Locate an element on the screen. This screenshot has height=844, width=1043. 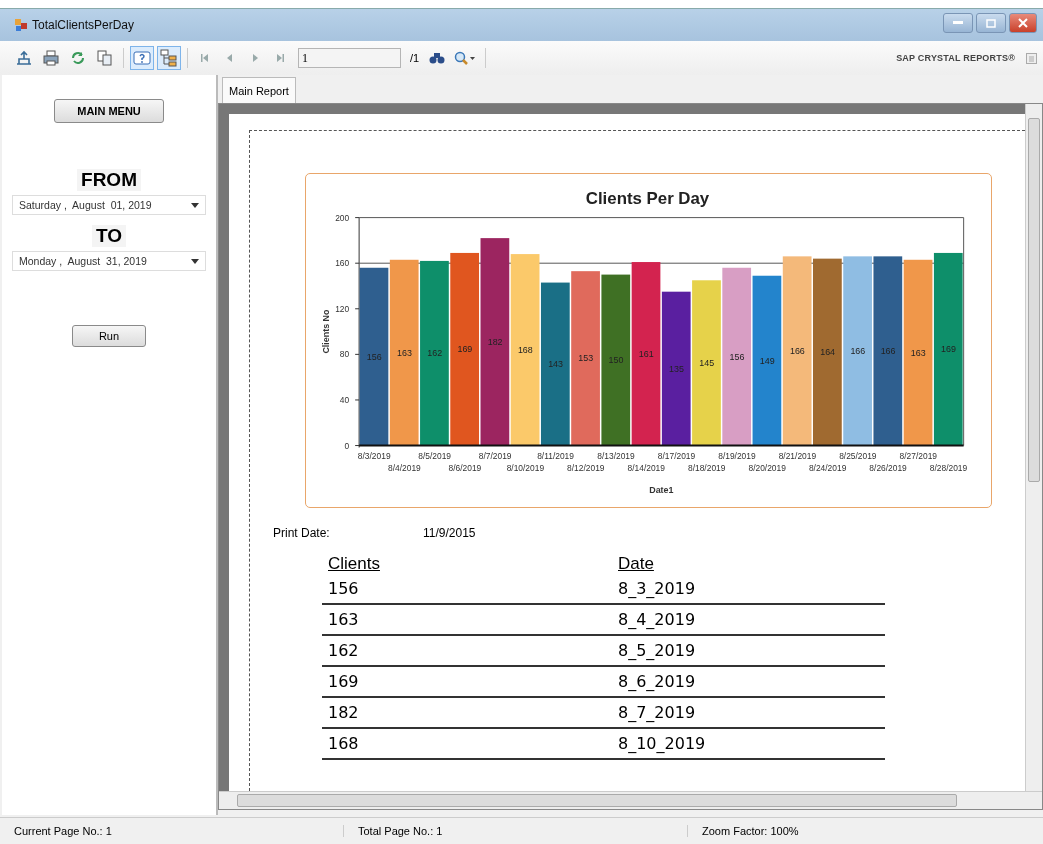
close-button is located at coordinates (1023, 23).